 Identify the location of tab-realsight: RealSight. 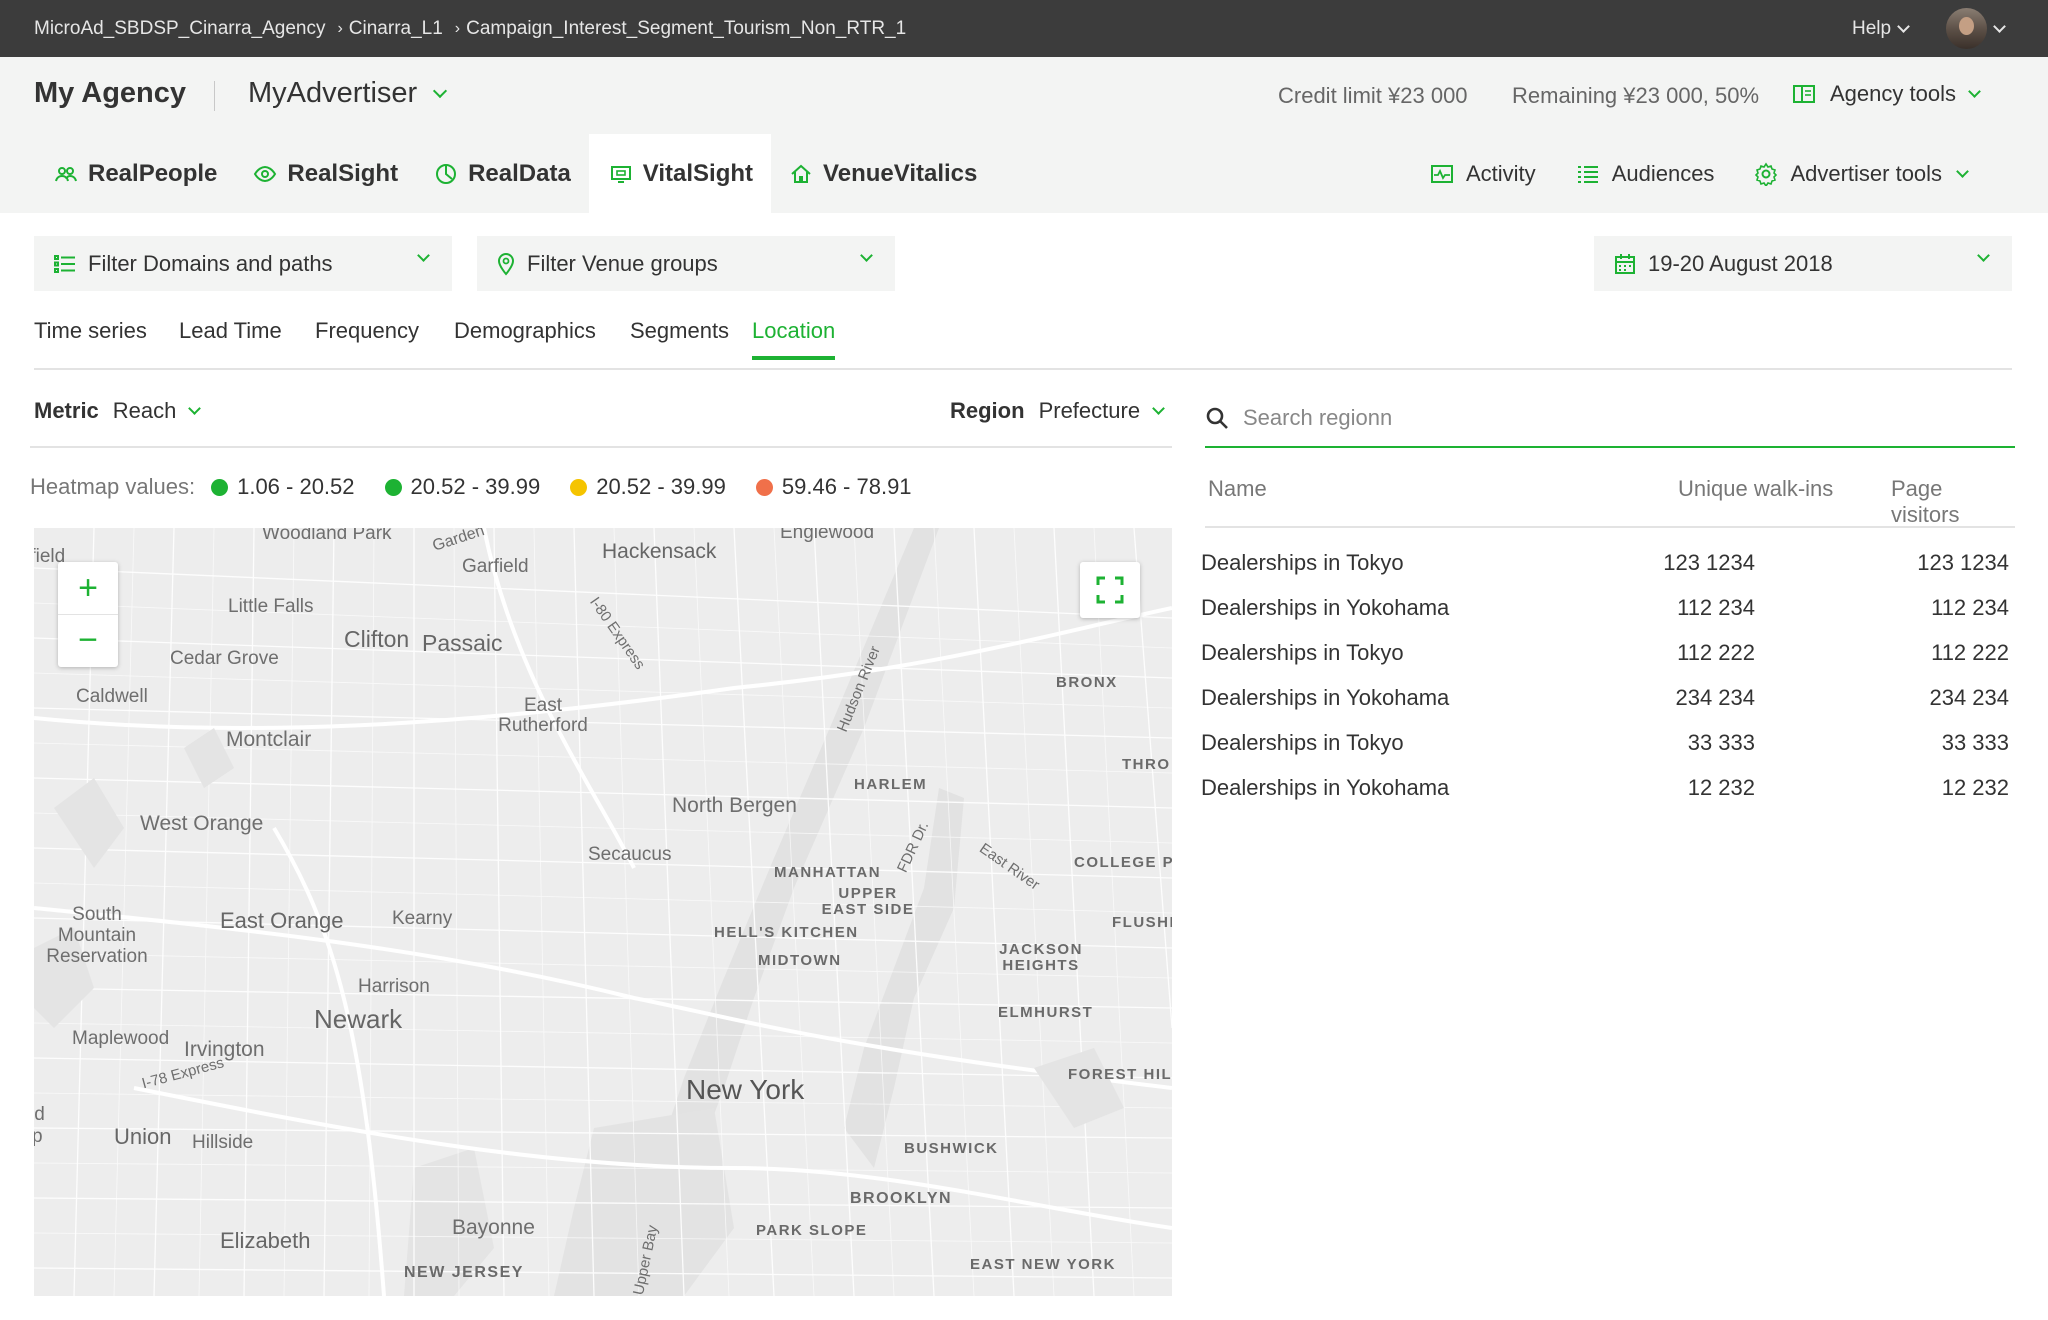
(325, 173).